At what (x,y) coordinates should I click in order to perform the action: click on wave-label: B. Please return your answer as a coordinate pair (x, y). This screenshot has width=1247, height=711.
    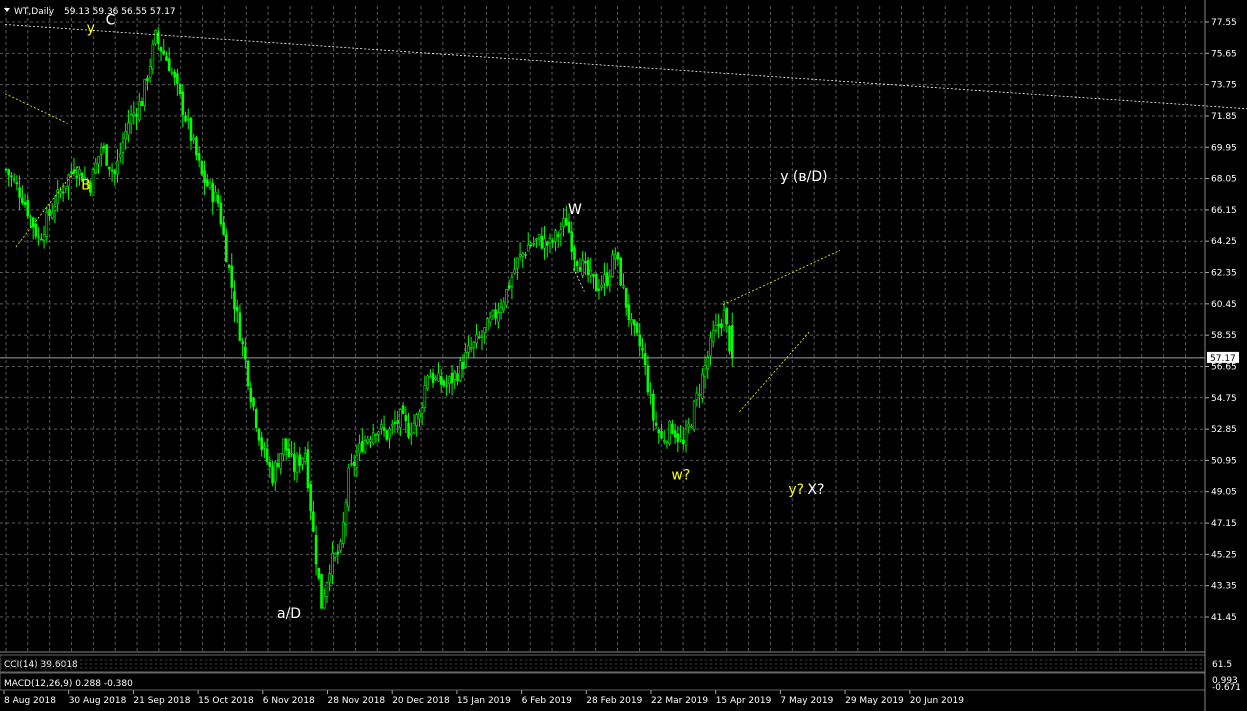
    Looking at the image, I should click on (86, 185).